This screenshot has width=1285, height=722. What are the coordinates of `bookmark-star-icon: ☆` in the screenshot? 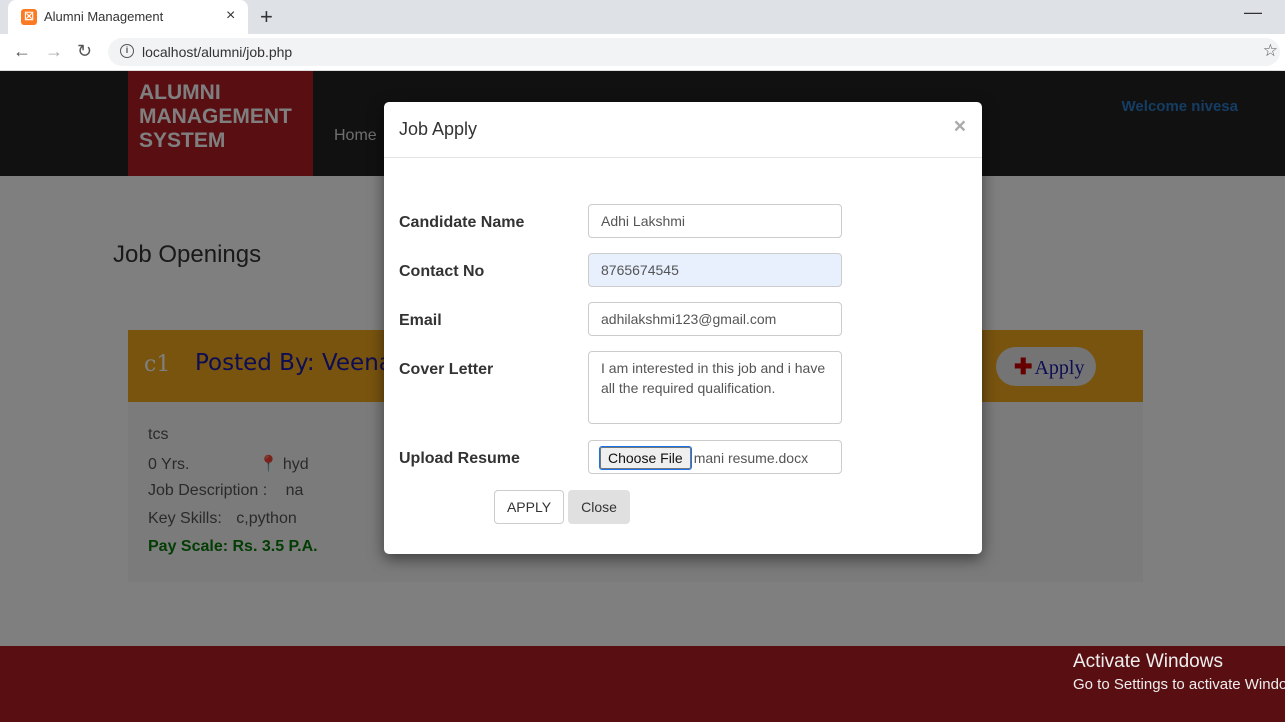 It's located at (1270, 51).